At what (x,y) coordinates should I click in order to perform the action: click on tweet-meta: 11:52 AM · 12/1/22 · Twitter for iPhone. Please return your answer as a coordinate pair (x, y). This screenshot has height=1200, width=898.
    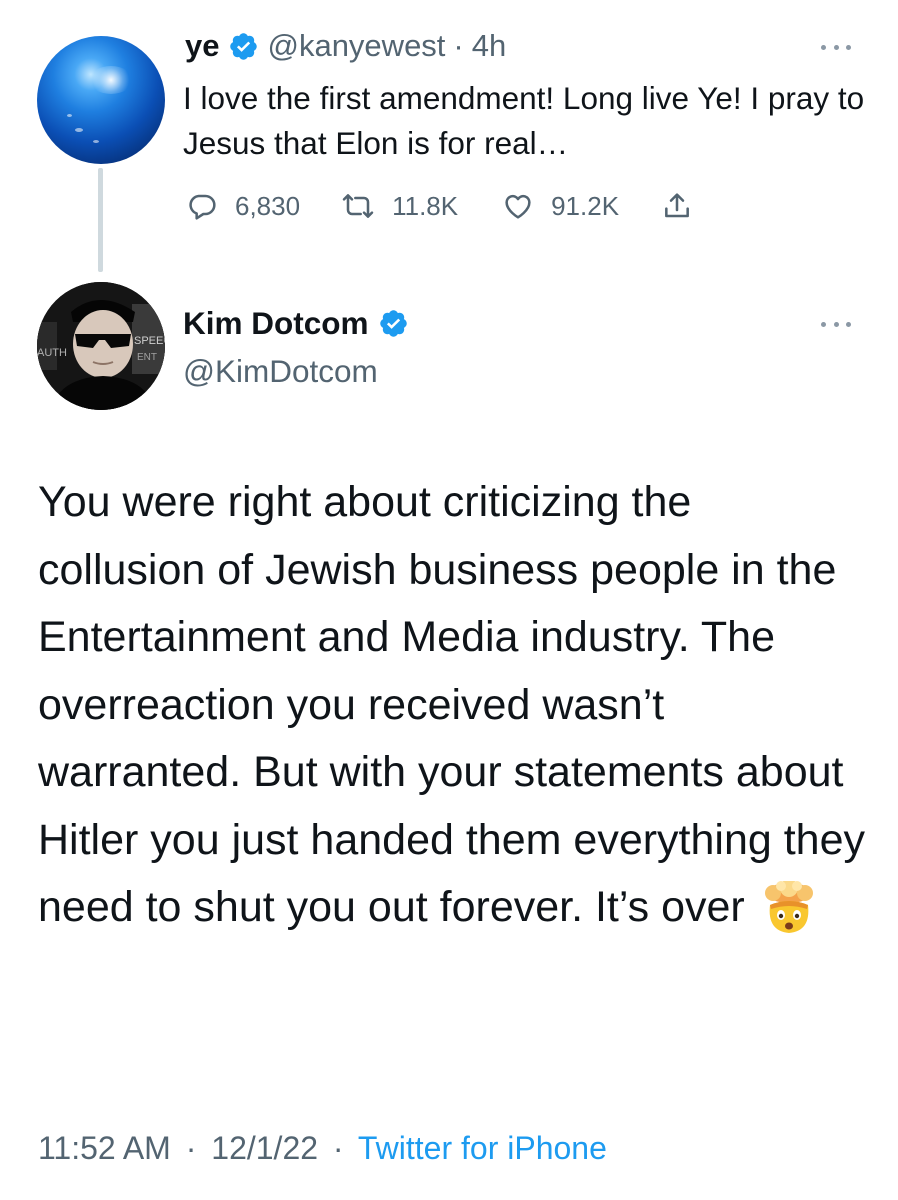
    Looking at the image, I should click on (322, 1148).